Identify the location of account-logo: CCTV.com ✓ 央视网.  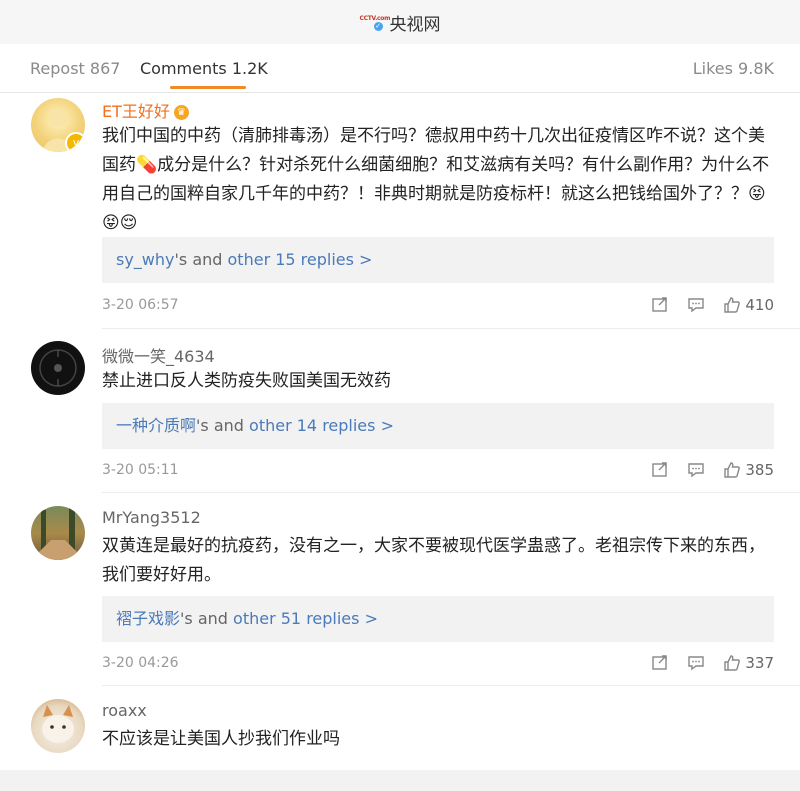
(400, 22).